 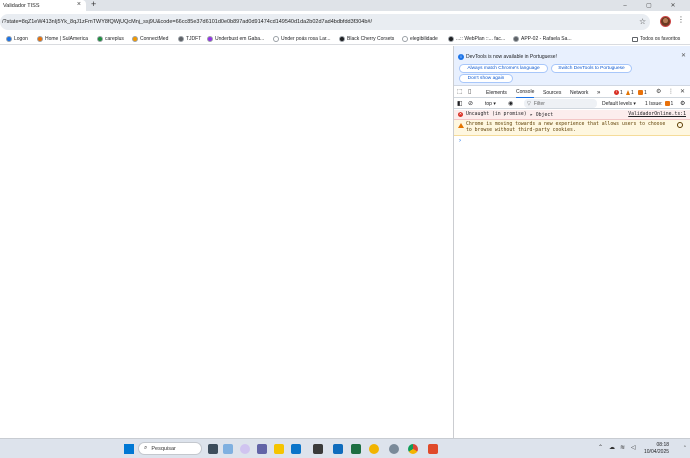 What do you see at coordinates (633, 447) in the screenshot?
I see `volume-icon: ◁` at bounding box center [633, 447].